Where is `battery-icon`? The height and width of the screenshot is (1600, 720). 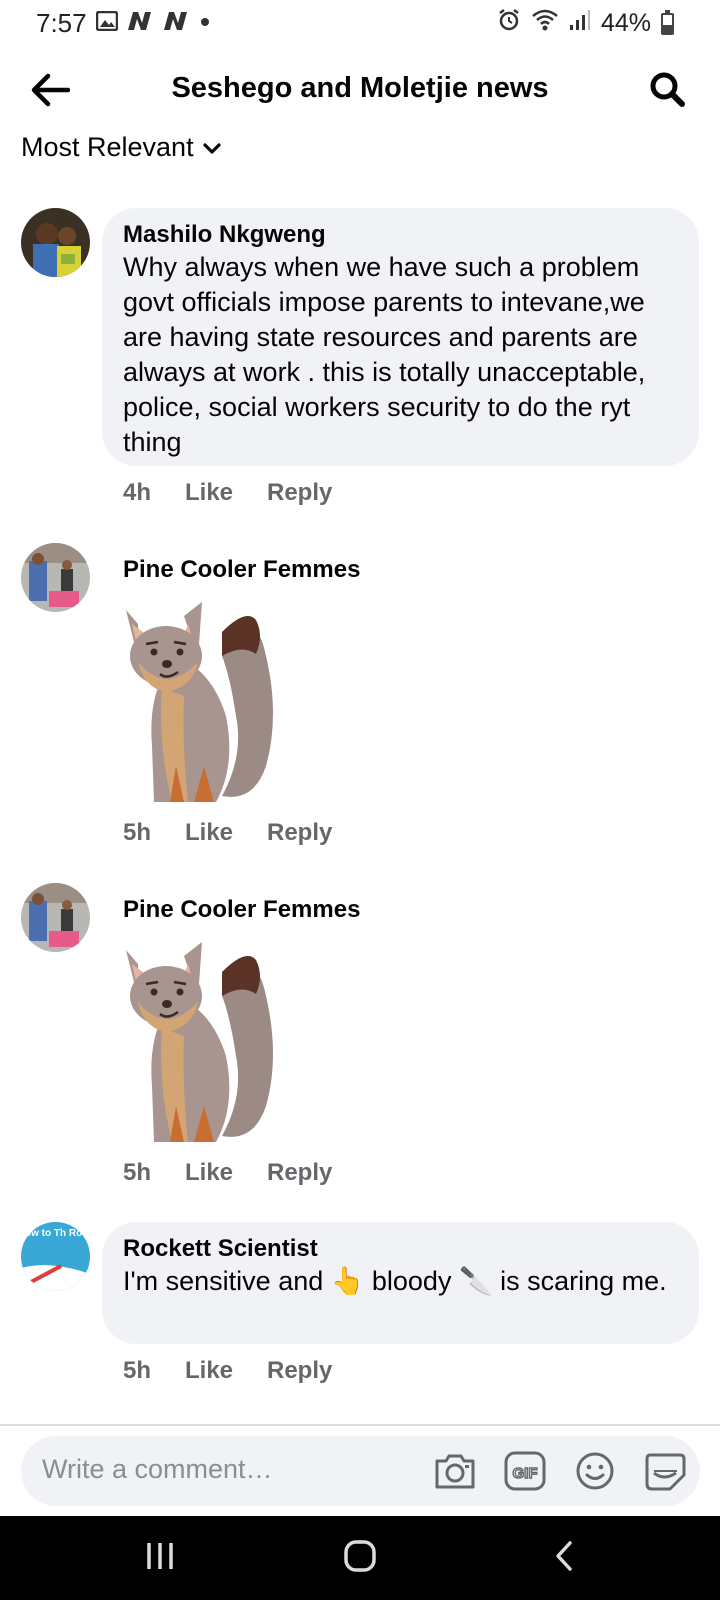
battery-icon is located at coordinates (667, 22).